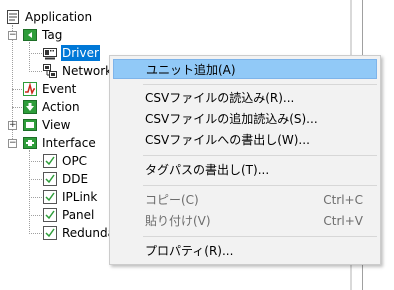 The image size is (394, 290). I want to click on network-icon, so click(50, 71).